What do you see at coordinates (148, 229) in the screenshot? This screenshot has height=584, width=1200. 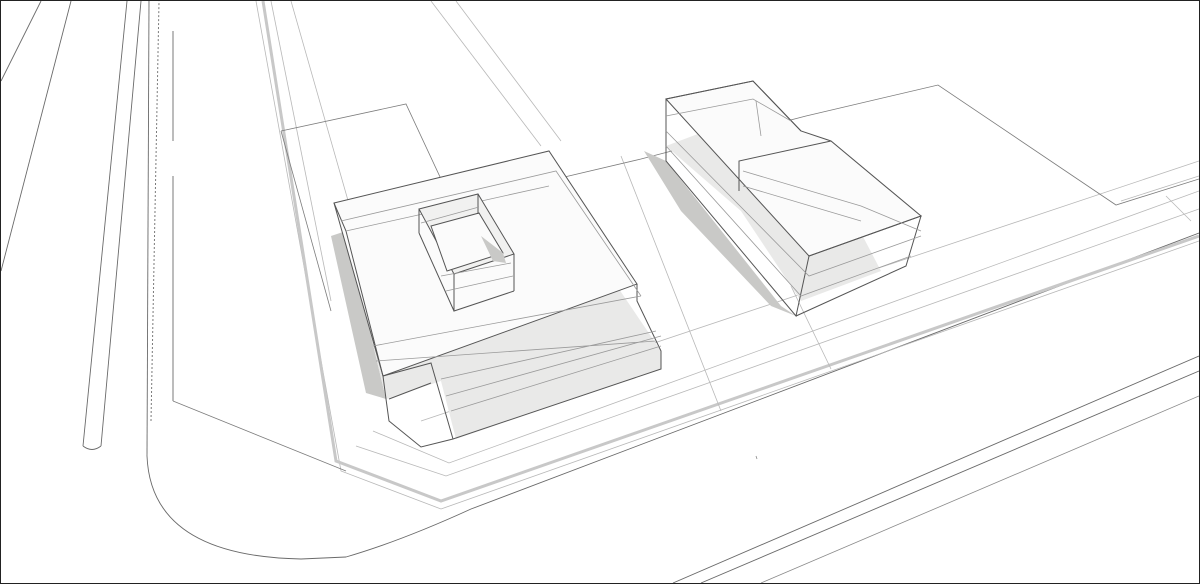 I see `road-edge-right` at bounding box center [148, 229].